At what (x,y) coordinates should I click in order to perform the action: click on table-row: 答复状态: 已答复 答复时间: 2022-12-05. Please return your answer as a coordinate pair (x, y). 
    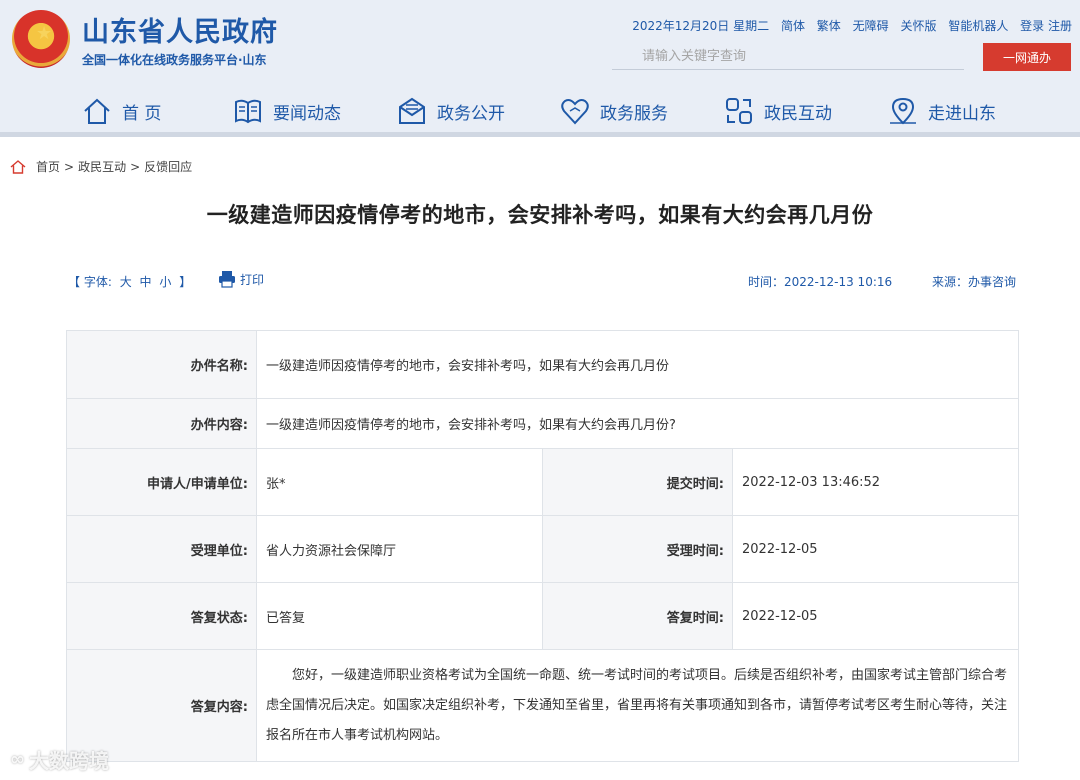
    Looking at the image, I should click on (542, 616).